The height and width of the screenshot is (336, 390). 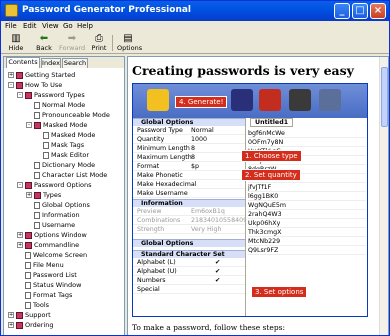 I want to click on tab-contents: Contents, so click(x=23, y=62).